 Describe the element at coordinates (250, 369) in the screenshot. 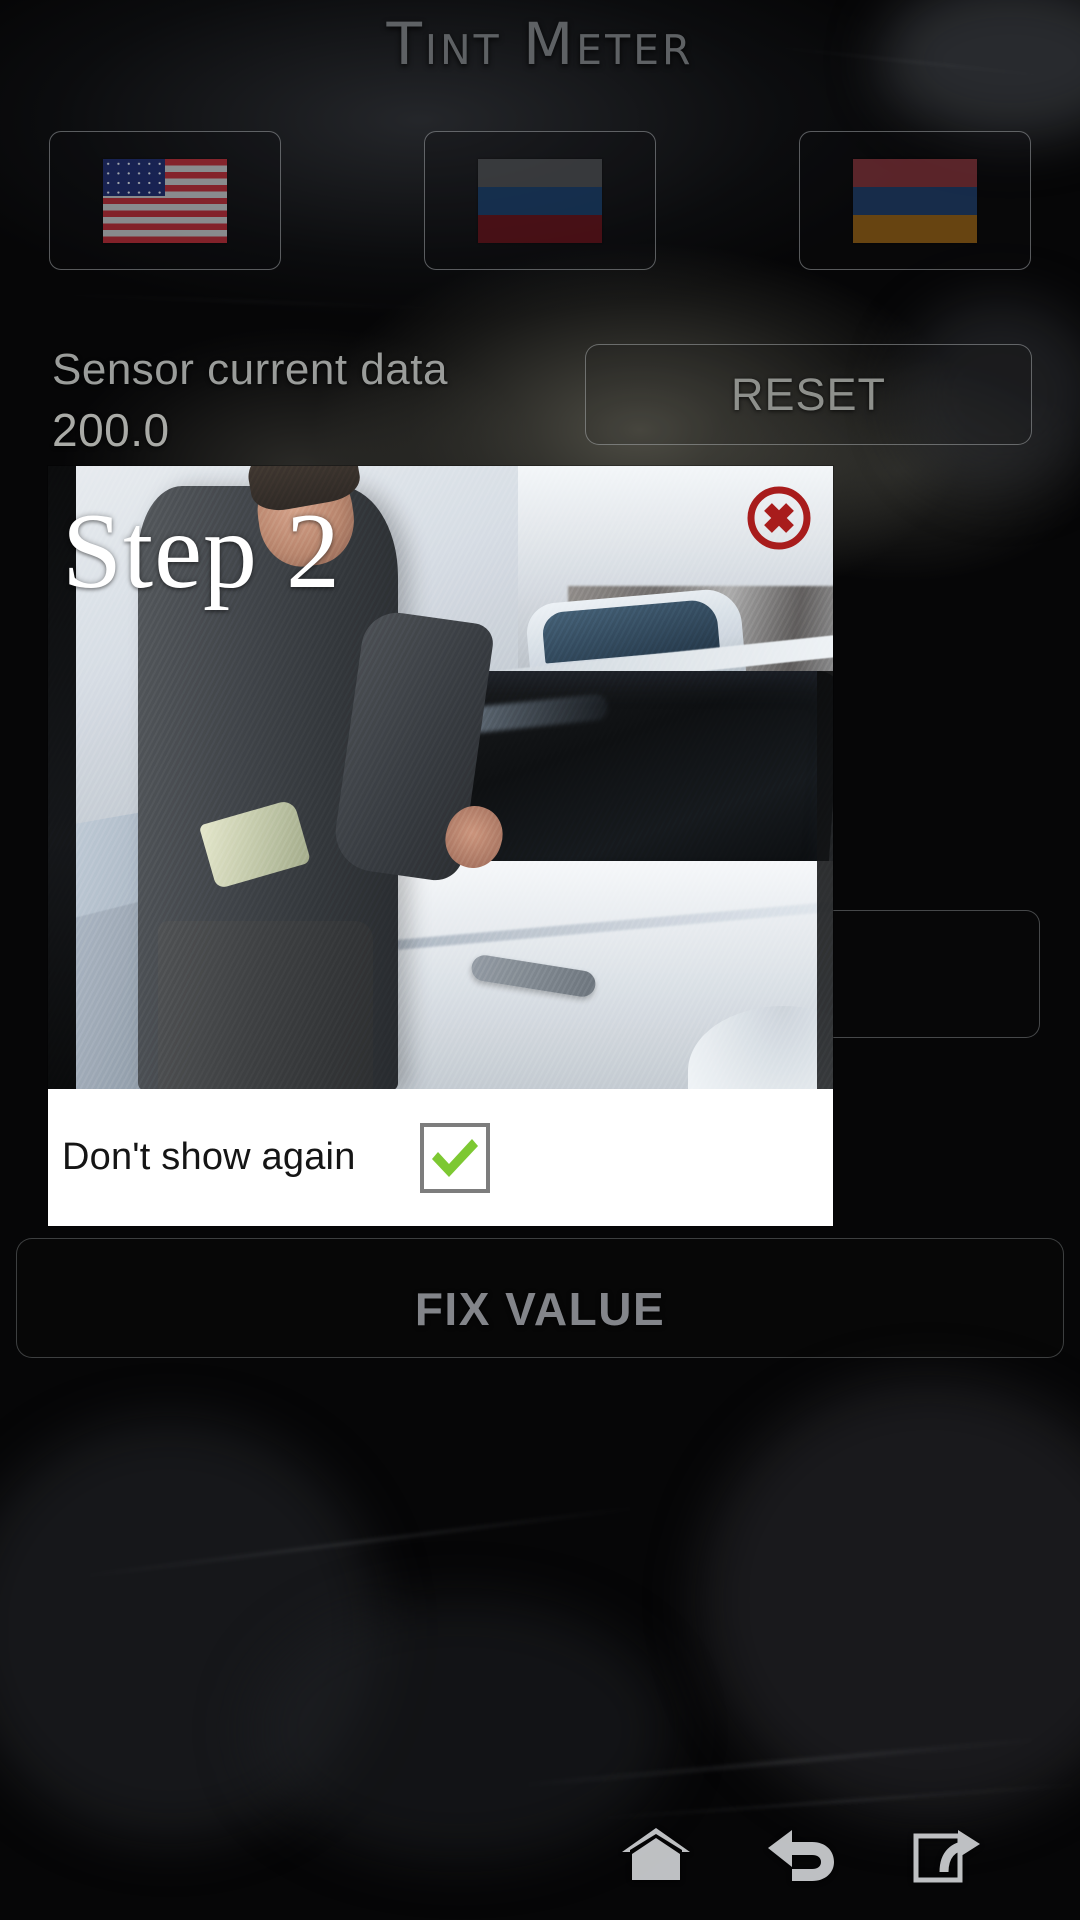

I see `sensor-data-label: Sensor current data` at that location.